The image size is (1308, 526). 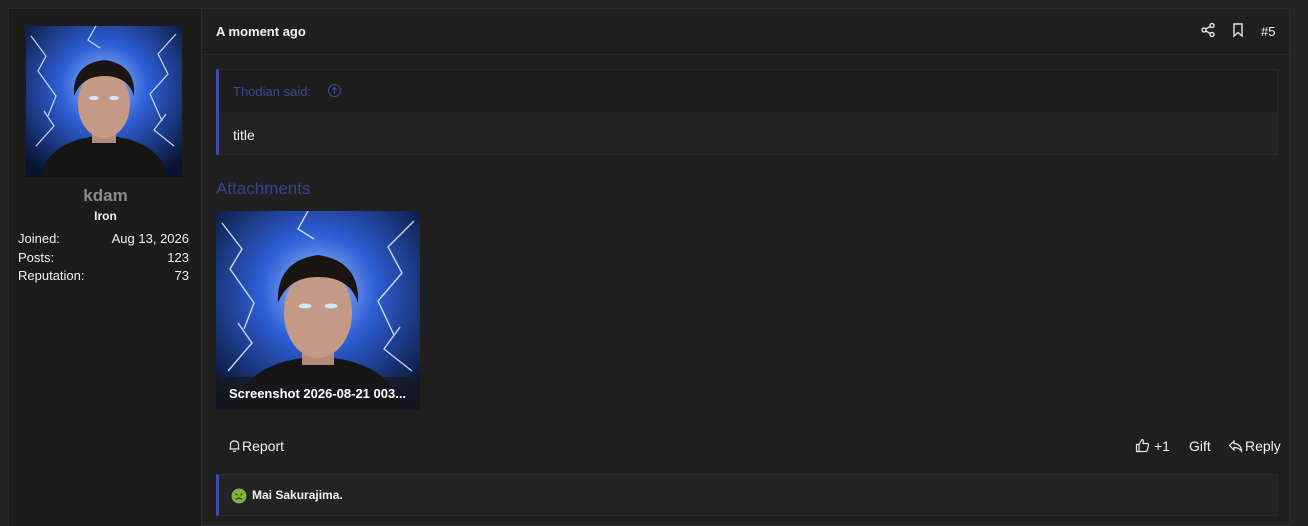 What do you see at coordinates (263, 446) in the screenshot?
I see `report-button: Report` at bounding box center [263, 446].